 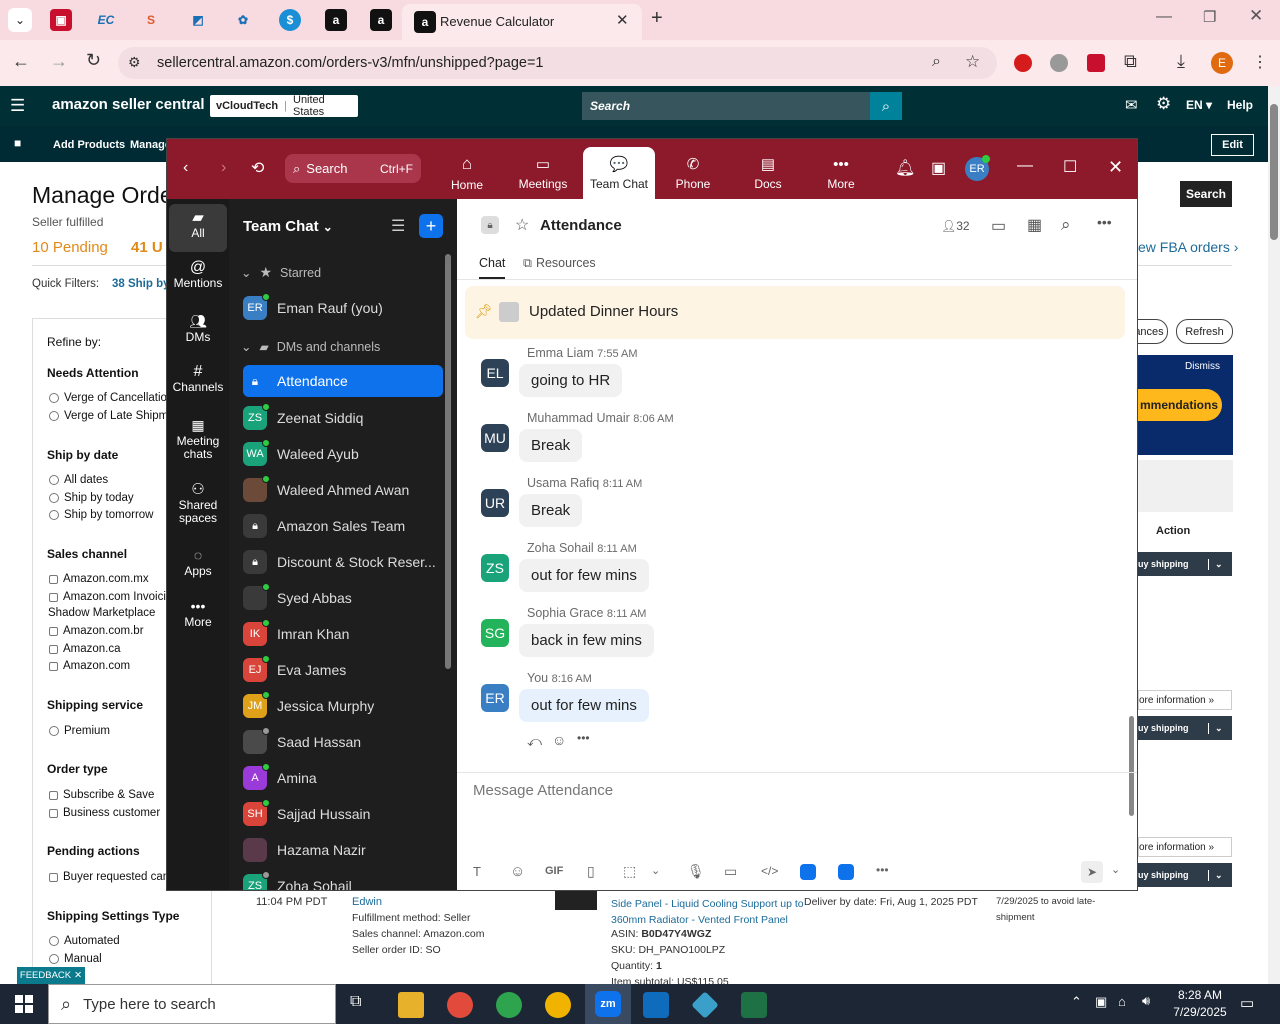 I want to click on user-avatar: ER, so click(x=977, y=168).